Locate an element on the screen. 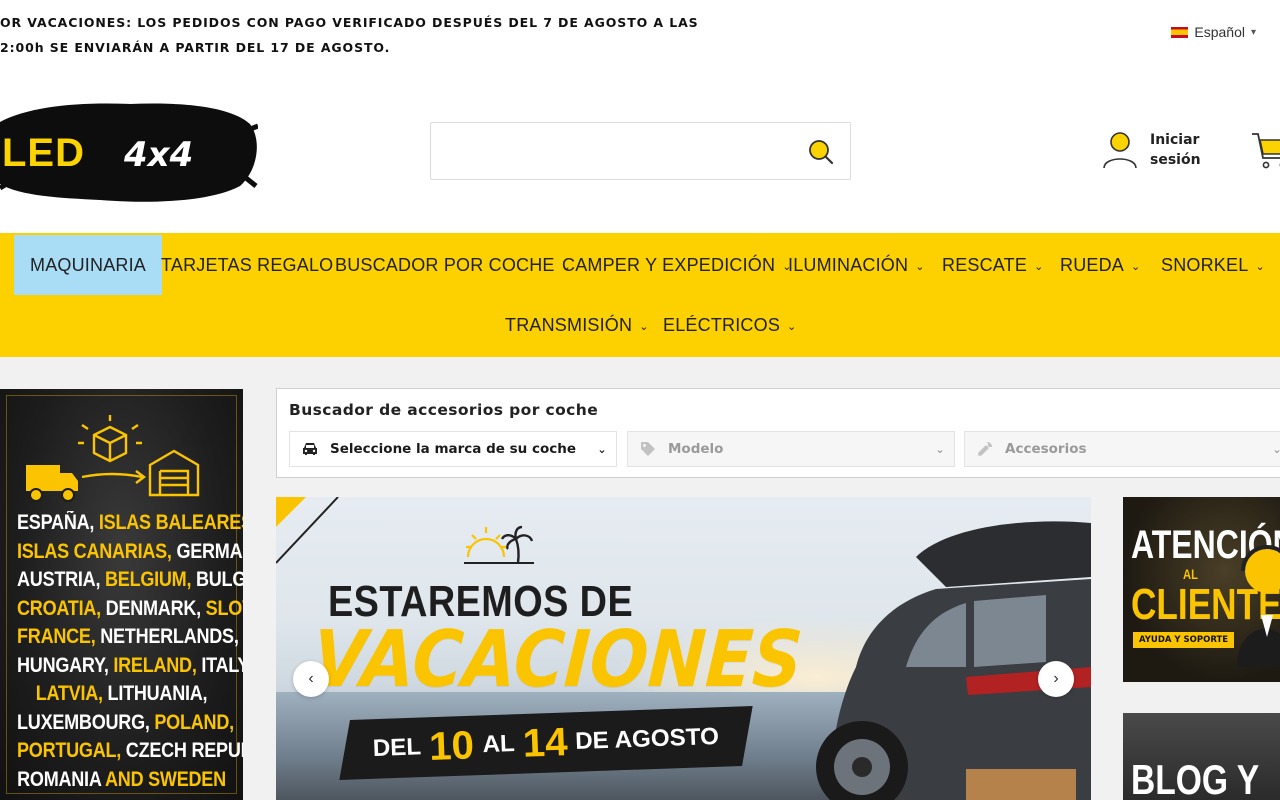  country-line: CROATIA, DENMARK, SLOVAKIA, is located at coordinates (130, 609).